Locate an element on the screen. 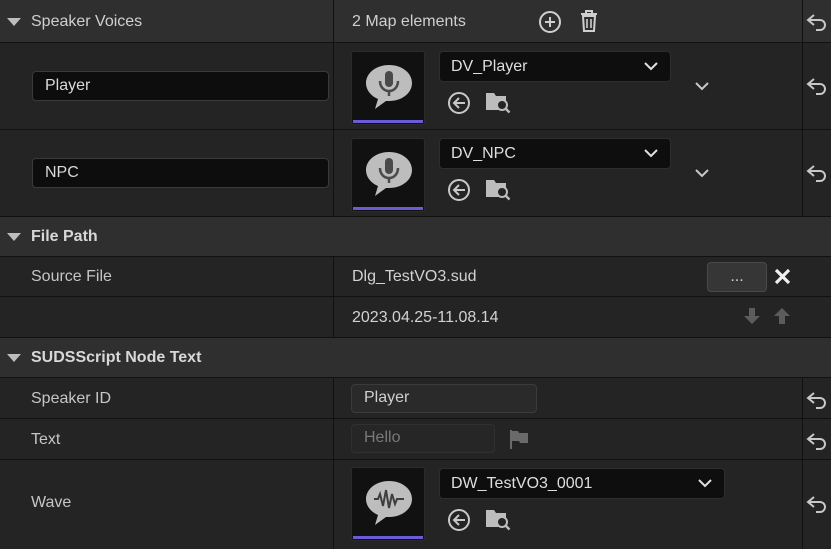 The width and height of the screenshot is (831, 549). timestamp-row: 2023.04.25-11.08.14 is located at coordinates (415, 317).